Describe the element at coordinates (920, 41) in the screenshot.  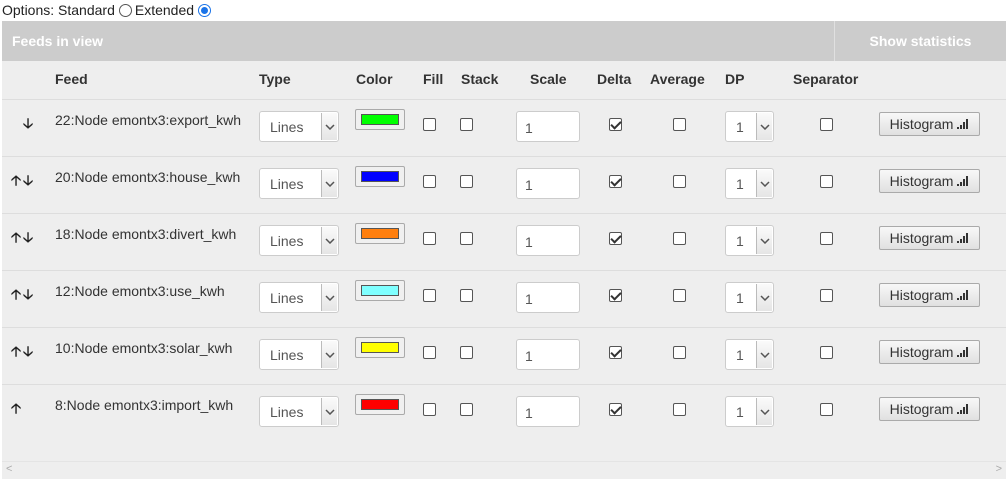
I see `show-statistics-button: Show statistics` at that location.